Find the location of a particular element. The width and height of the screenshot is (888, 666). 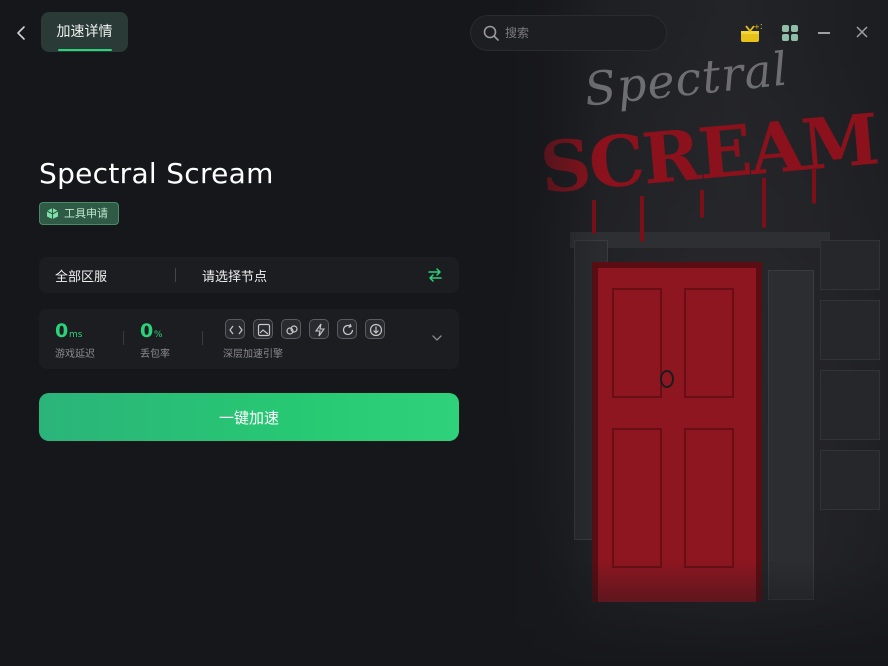

engine-link-icon is located at coordinates (291, 329).